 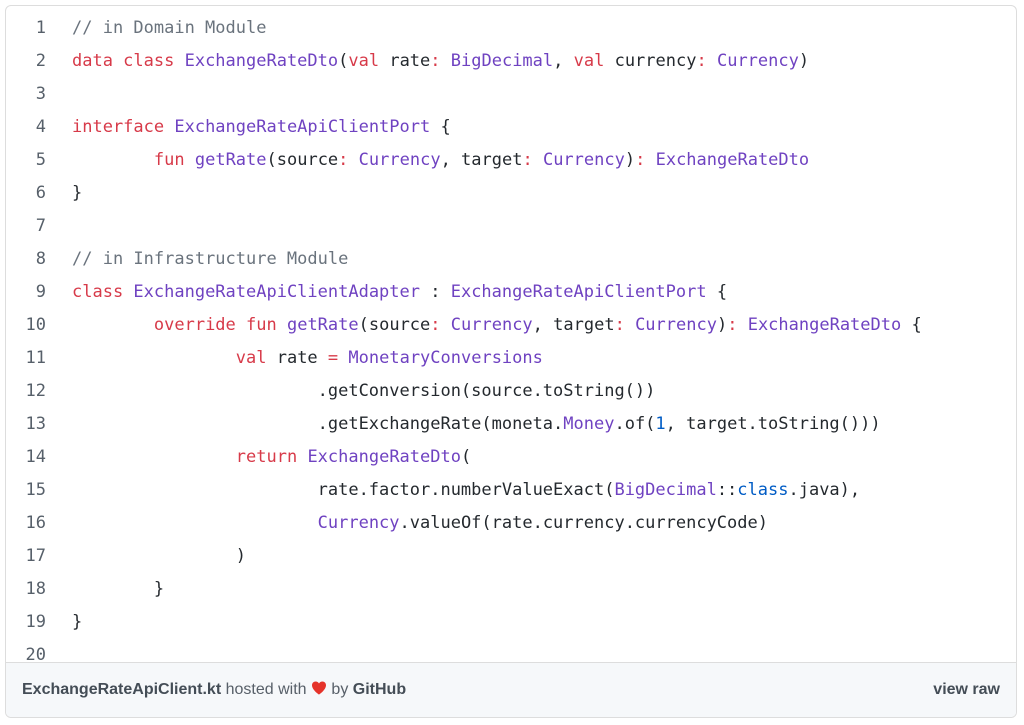 I want to click on code-line: 14 return ExchangeRateDto(, so click(x=511, y=457).